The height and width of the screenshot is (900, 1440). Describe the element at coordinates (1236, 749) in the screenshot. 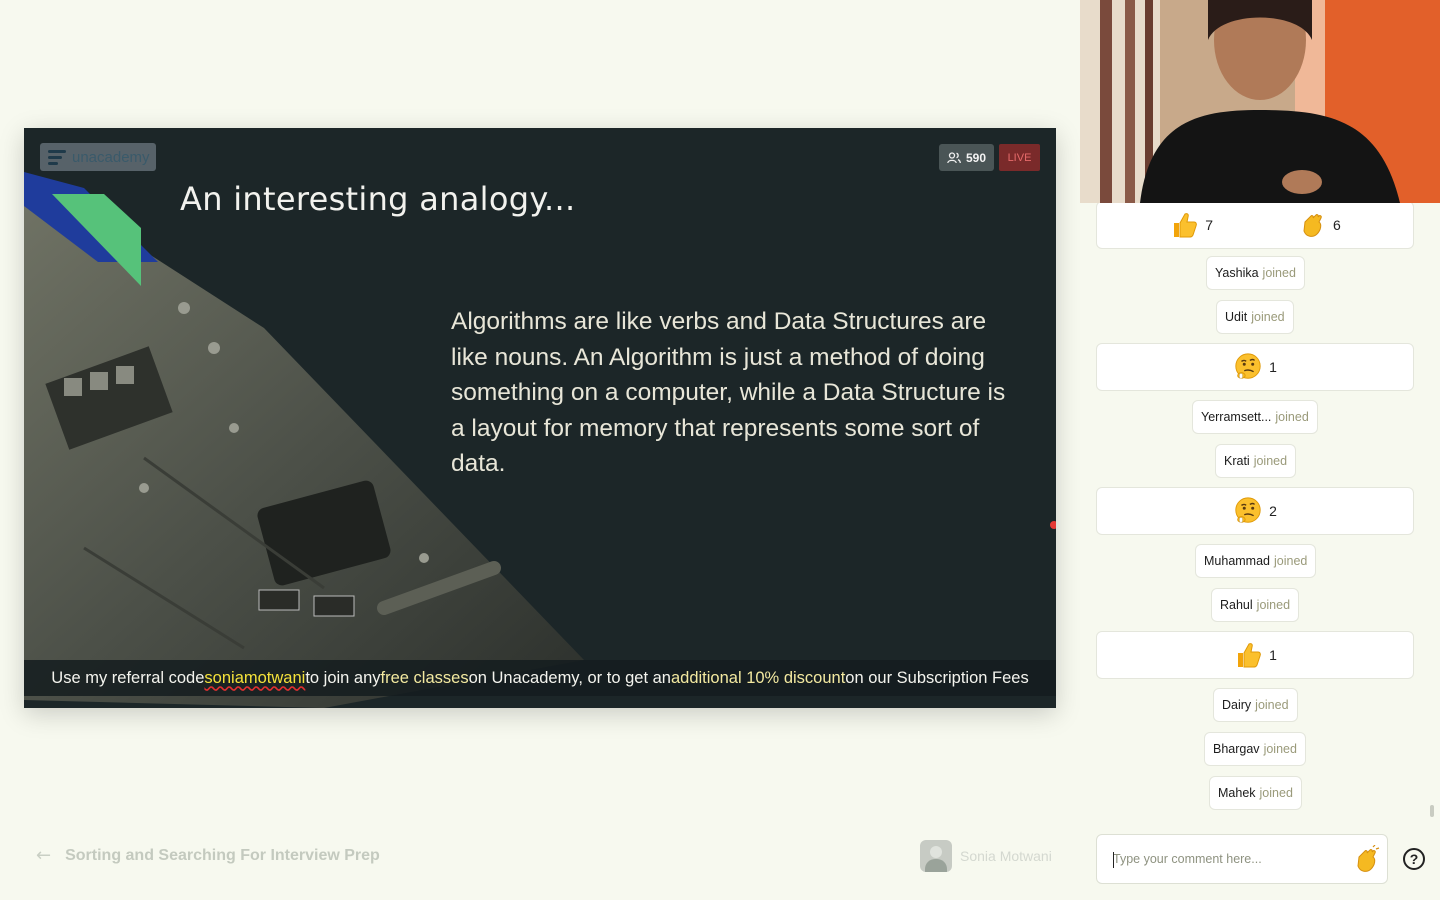

I see `joined-user-name: Bhargav` at that location.